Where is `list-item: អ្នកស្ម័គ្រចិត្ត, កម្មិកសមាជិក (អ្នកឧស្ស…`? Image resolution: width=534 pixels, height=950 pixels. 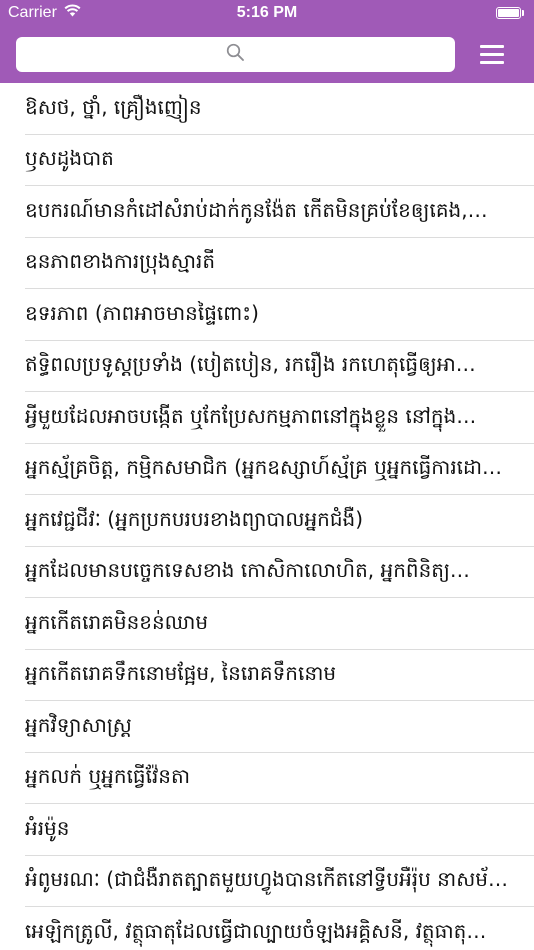
list-item: អ្នកស្ម័គ្រចិត្ត, កម្មិកសមាជិក (អ្នកឧស្ស… is located at coordinates (267, 470).